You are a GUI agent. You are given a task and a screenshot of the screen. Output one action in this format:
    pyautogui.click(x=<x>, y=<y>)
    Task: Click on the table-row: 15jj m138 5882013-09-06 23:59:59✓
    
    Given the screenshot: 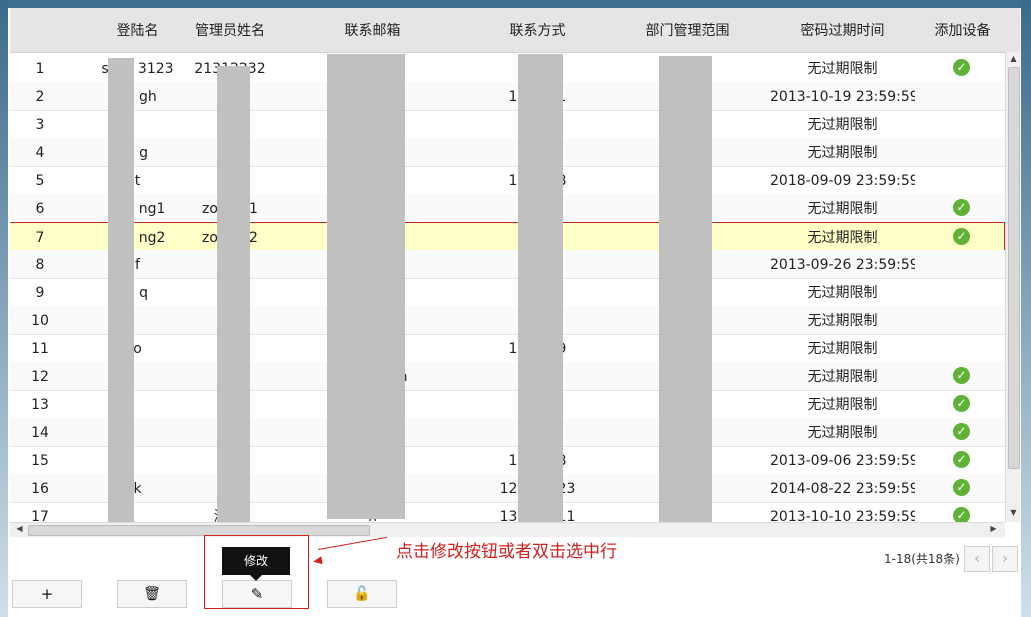 What is the action you would take?
    pyautogui.click(x=507, y=460)
    